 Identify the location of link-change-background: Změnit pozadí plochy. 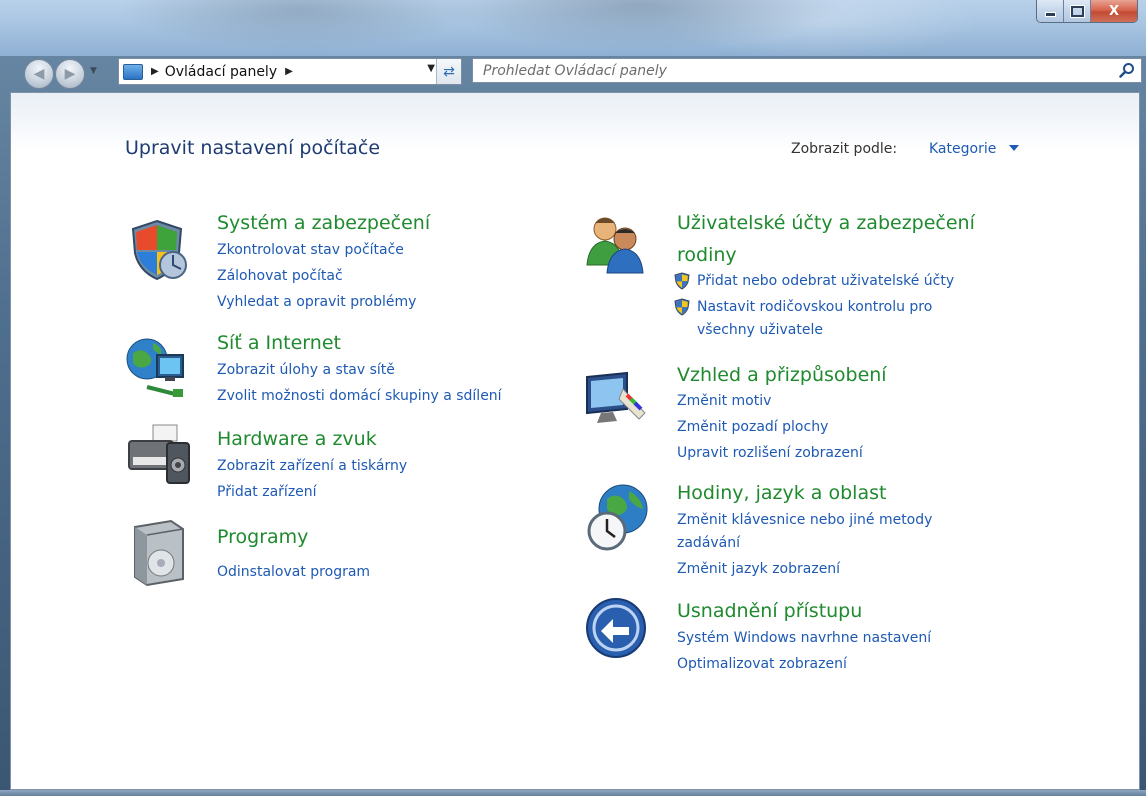
(752, 427).